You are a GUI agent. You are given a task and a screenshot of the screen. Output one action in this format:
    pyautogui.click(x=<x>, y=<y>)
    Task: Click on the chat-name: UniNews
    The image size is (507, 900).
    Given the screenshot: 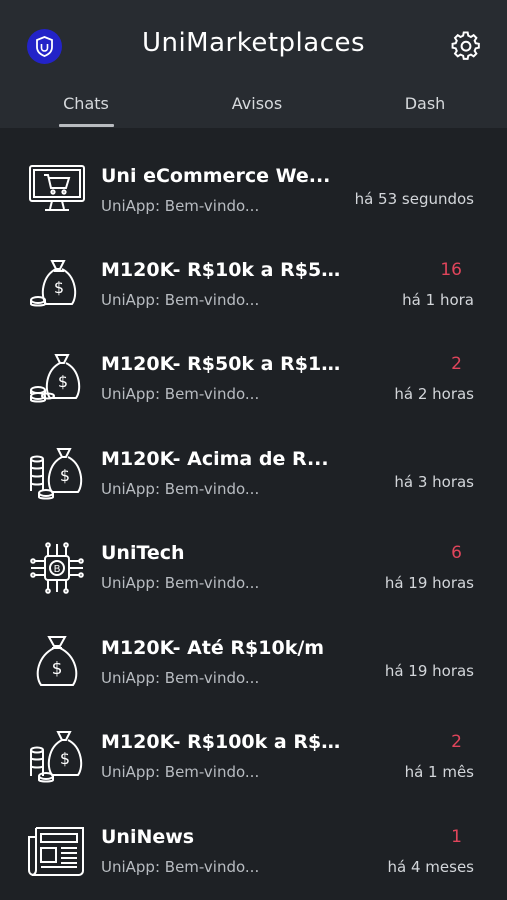 What is the action you would take?
    pyautogui.click(x=148, y=837)
    